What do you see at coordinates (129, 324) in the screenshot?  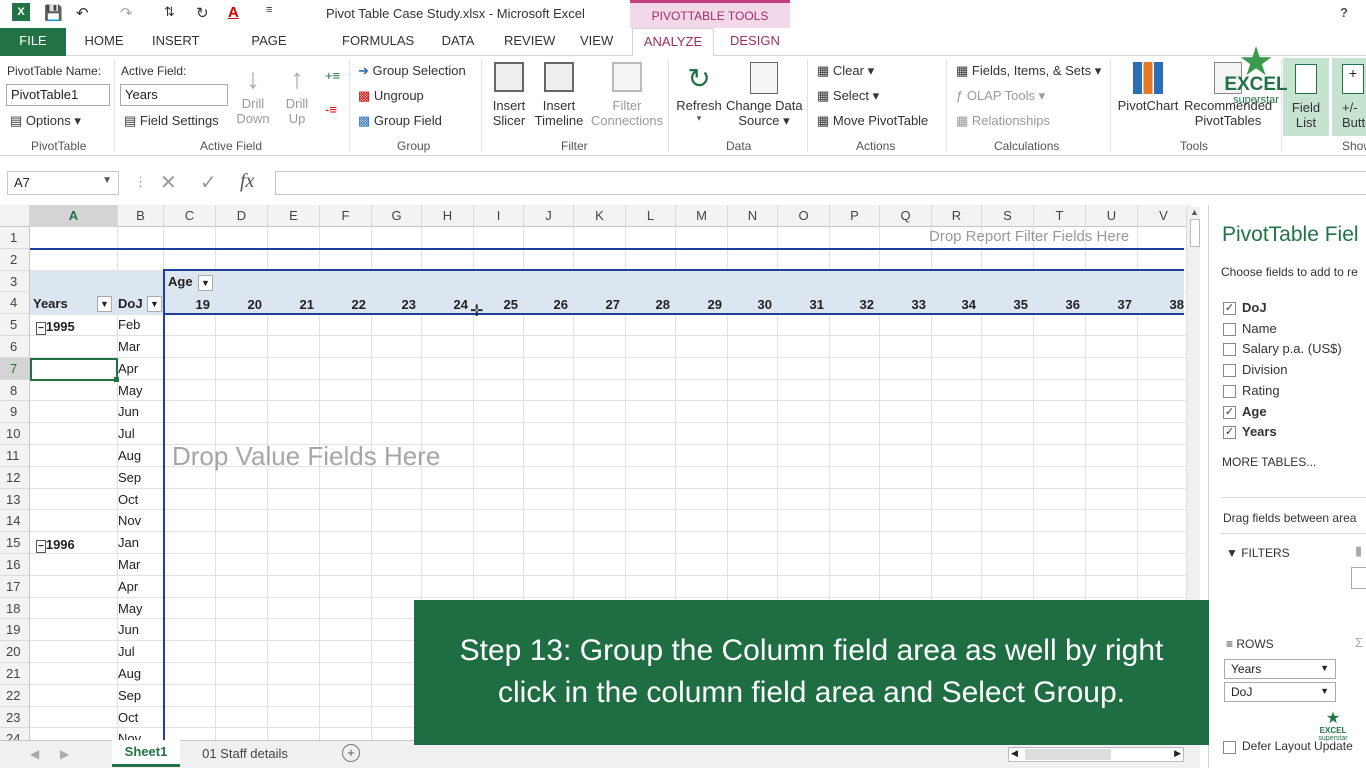 I see `month-label: Feb` at bounding box center [129, 324].